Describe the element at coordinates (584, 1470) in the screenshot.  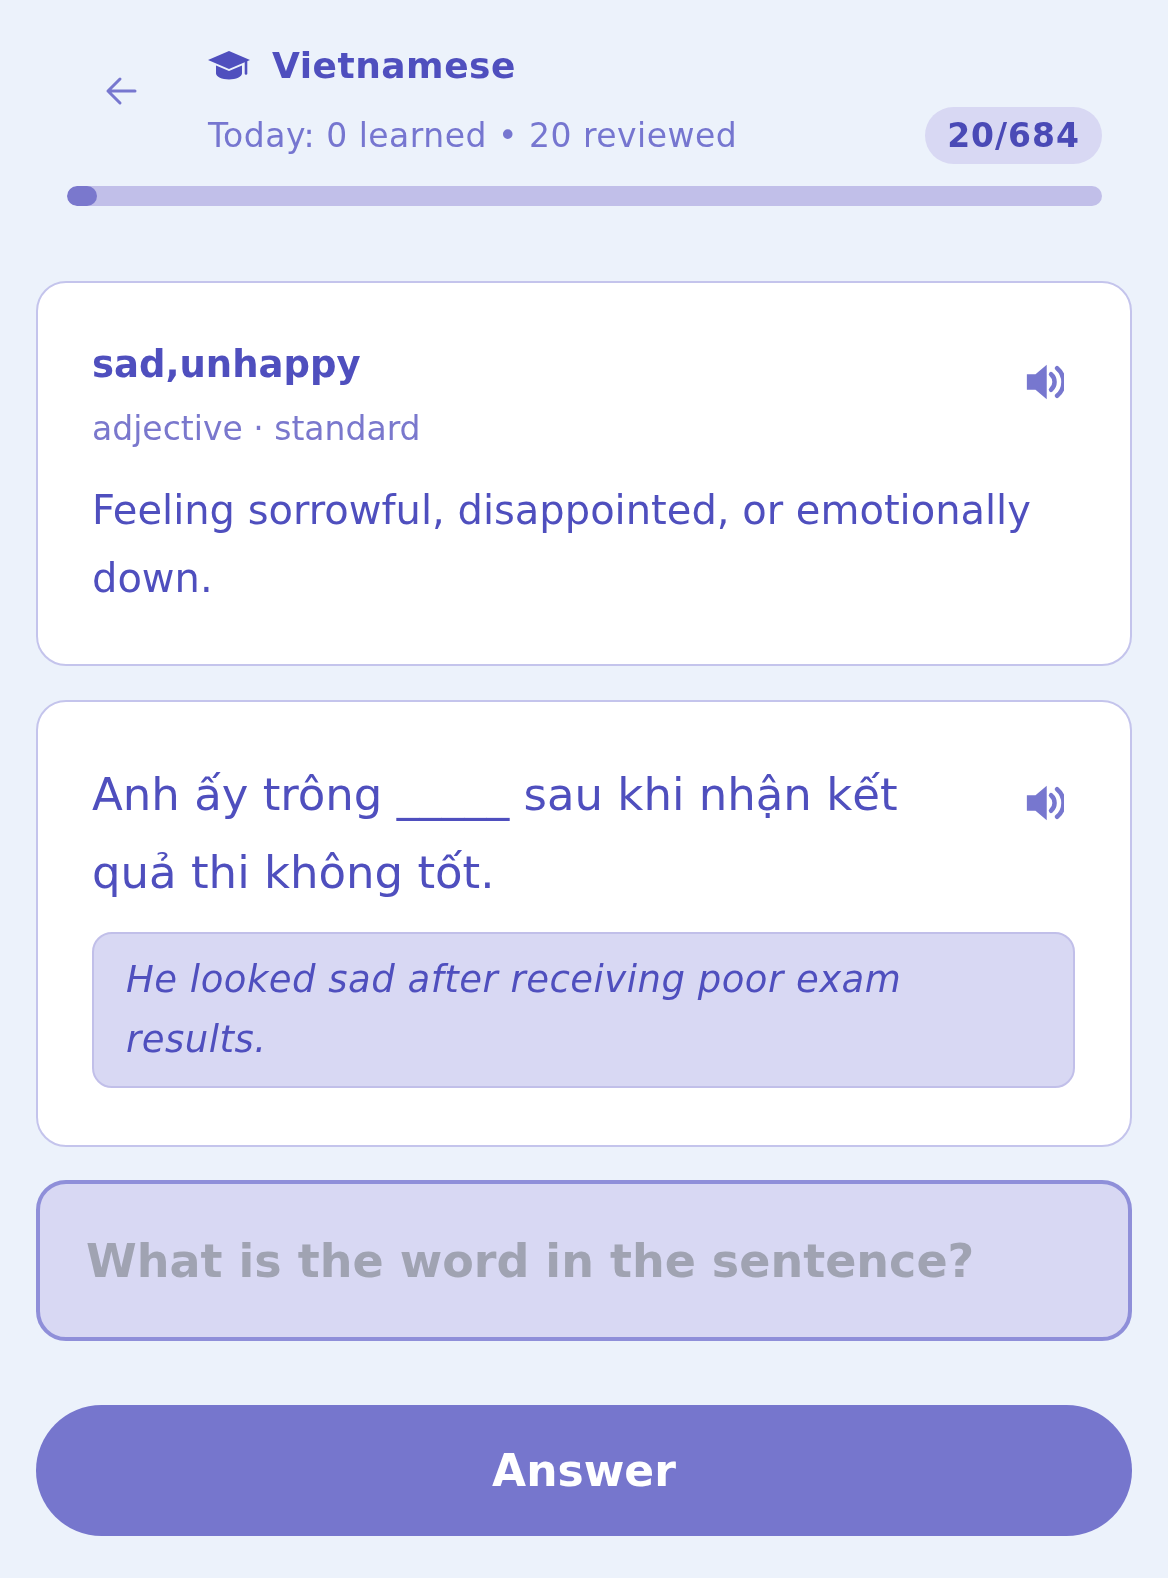
I see `answer-button: Answer` at that location.